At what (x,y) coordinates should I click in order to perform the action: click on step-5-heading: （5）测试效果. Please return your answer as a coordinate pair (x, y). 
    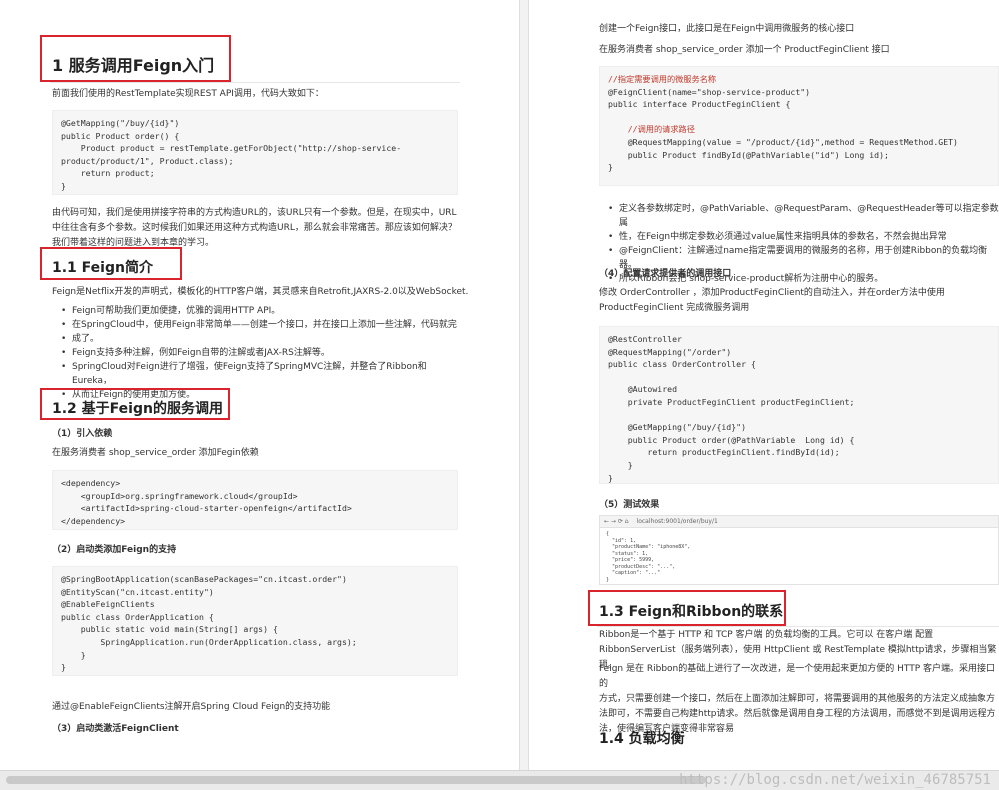
    Looking at the image, I should click on (629, 505).